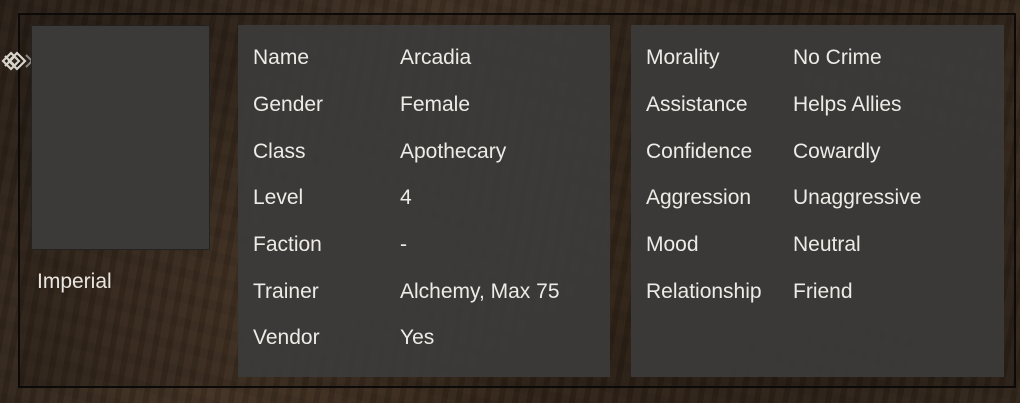 The image size is (1020, 403). Describe the element at coordinates (480, 291) in the screenshot. I see `info-value: Alchemy, Max 75` at that location.